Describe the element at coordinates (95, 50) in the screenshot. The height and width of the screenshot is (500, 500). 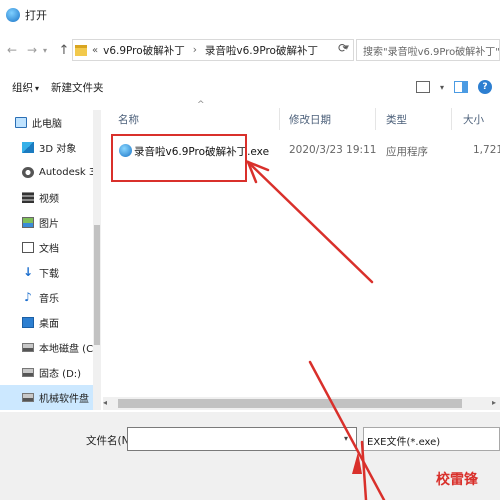
I see `address-overflow-chevron: «` at that location.